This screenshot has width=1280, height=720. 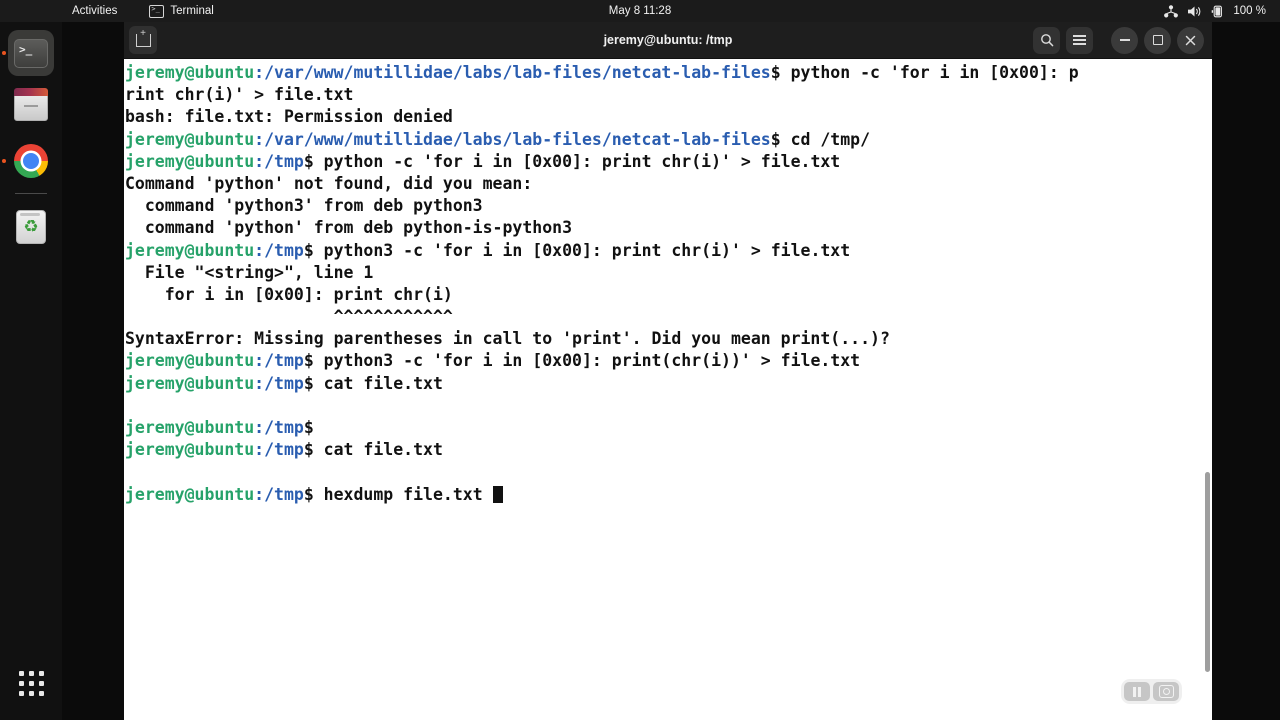 I want to click on folder-icon, so click(x=31, y=104).